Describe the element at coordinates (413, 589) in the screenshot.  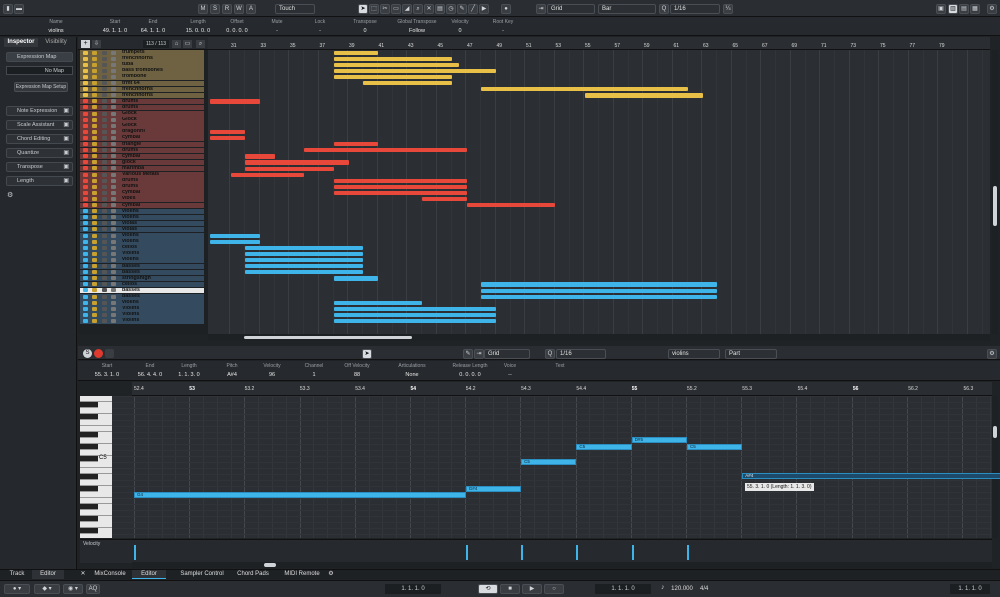
I see `left-locator: 1. 1. 1. 0` at that location.